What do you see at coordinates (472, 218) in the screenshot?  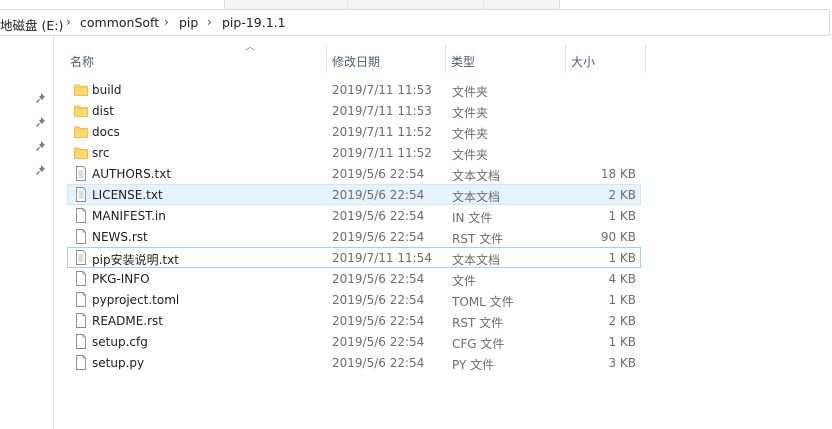 I see `file-type: IN 文件` at bounding box center [472, 218].